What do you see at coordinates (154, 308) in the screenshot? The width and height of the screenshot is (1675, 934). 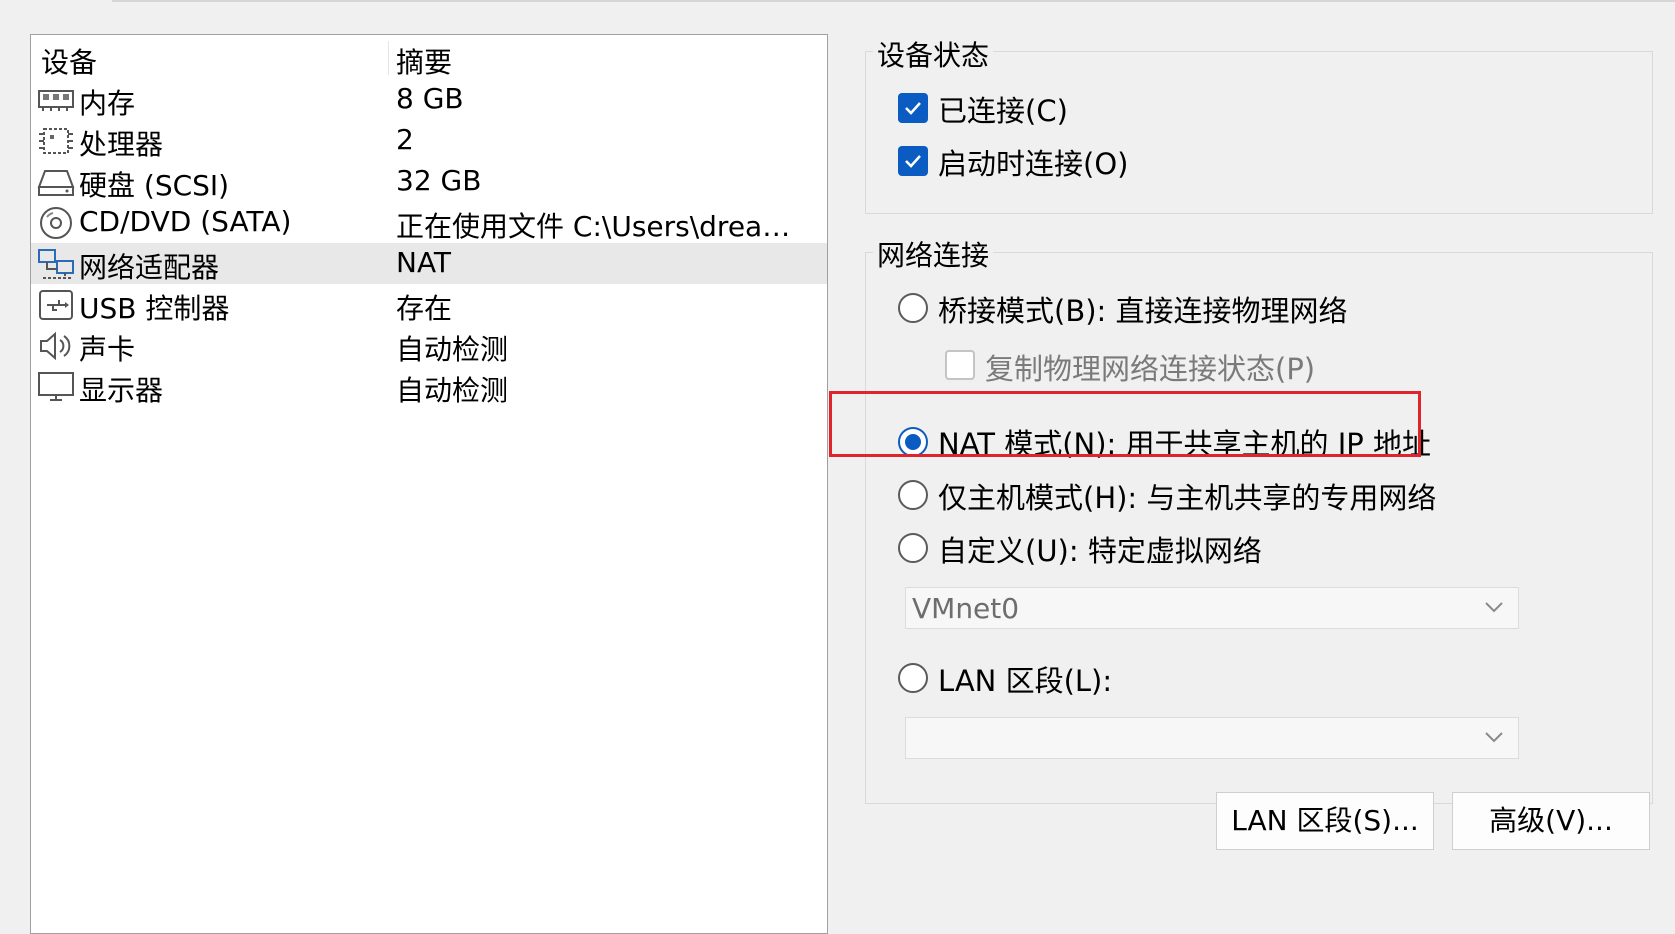 I see `device-name: USB 控制器` at bounding box center [154, 308].